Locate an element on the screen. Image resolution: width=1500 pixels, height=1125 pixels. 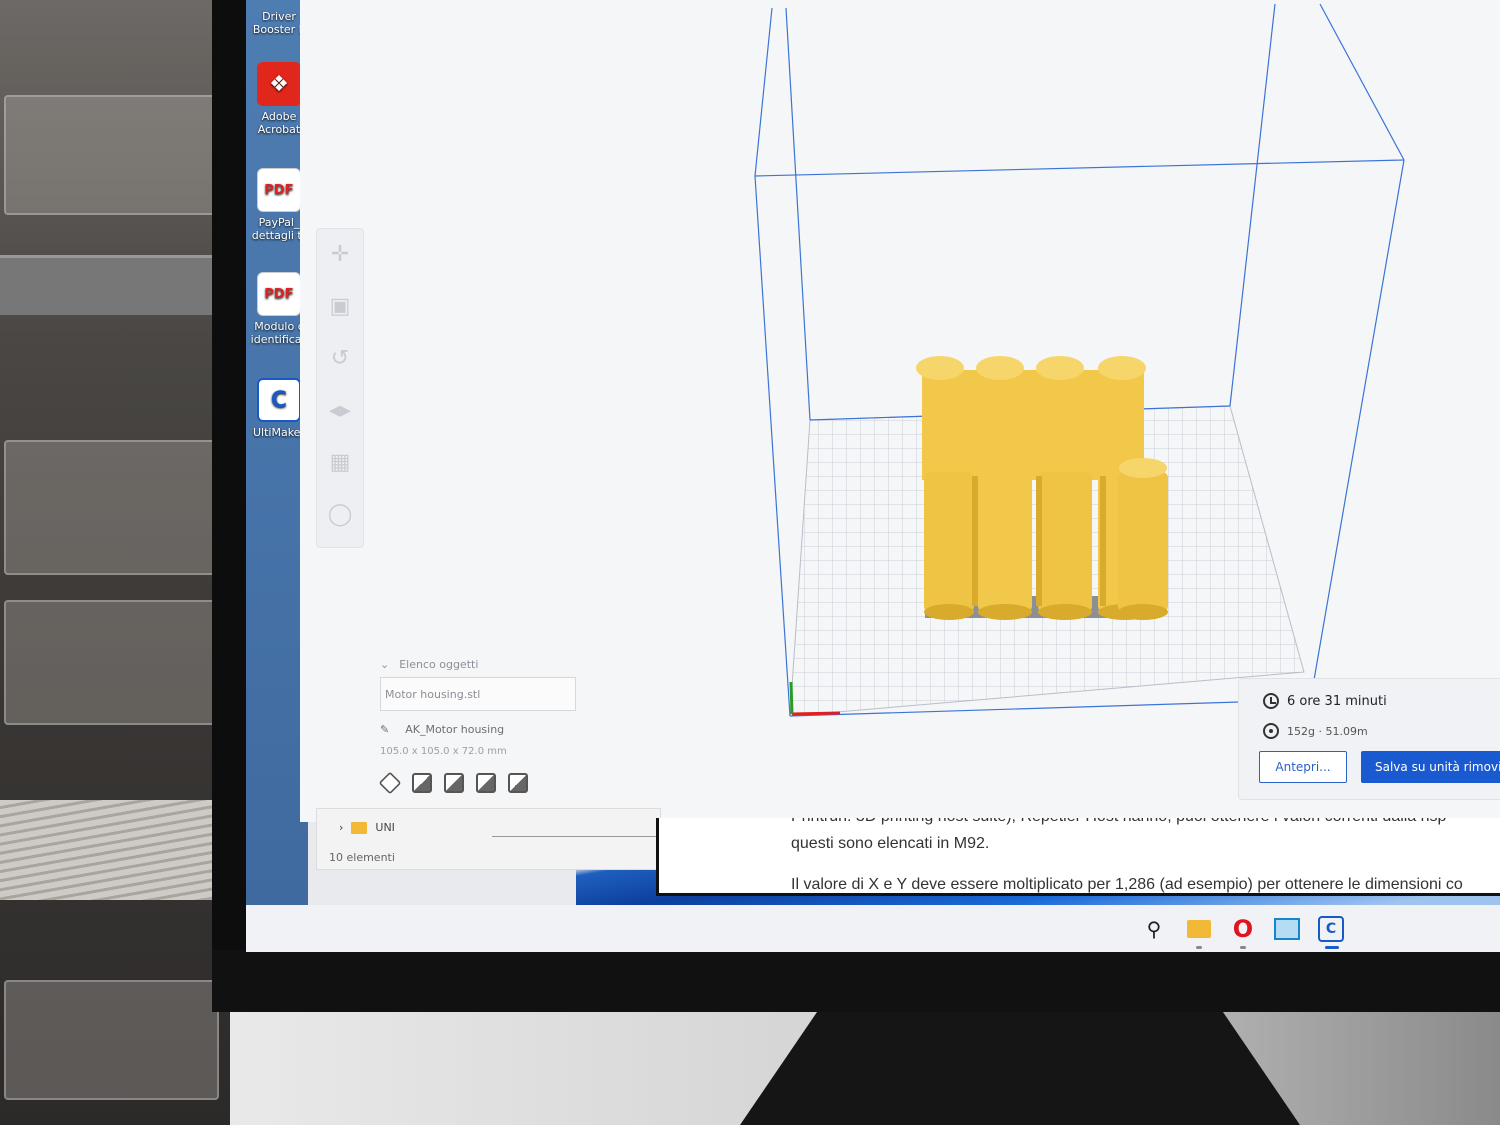
y-axis is located at coordinates (791, 698).